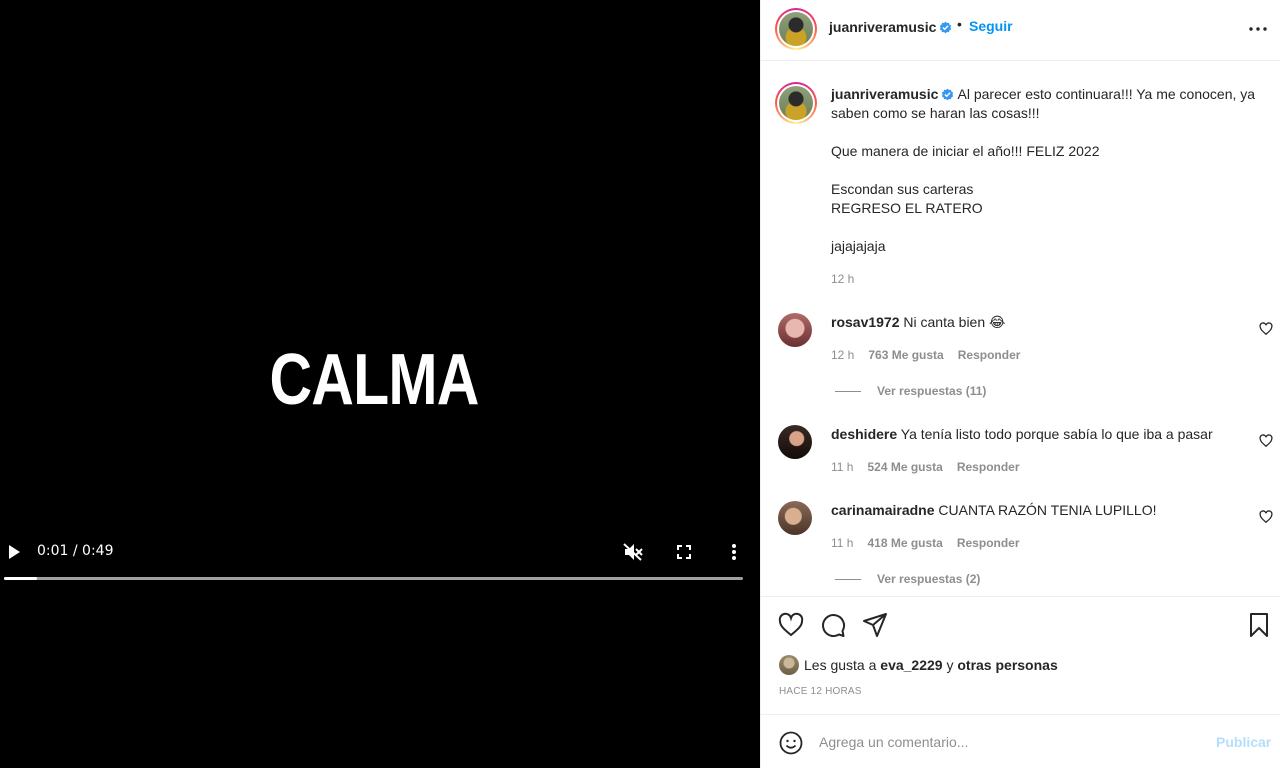  Describe the element at coordinates (858, 246) in the screenshot. I see `caption-line: jajajajaja` at that location.